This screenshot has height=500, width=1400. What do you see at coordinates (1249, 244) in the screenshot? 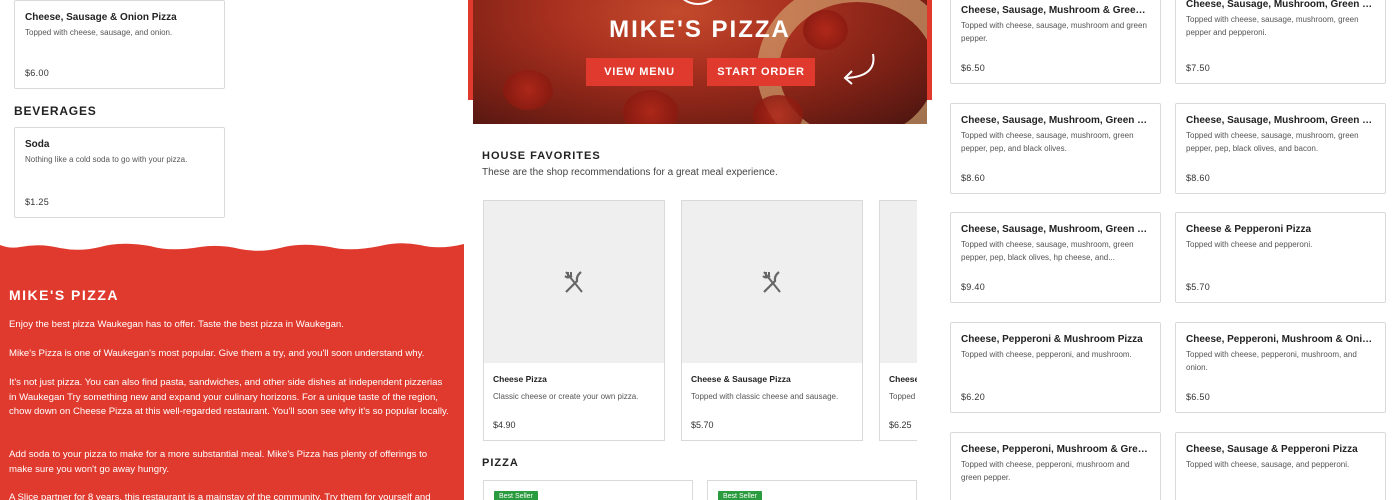
I see `menu-item-description: Topped with cheese and pepperoni.` at bounding box center [1249, 244].